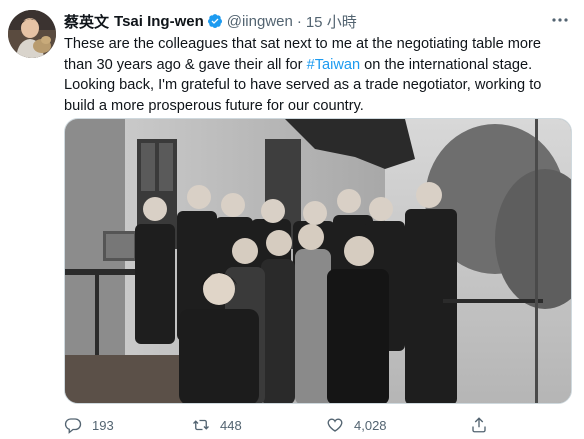 Image resolution: width=584 pixels, height=439 pixels. What do you see at coordinates (334, 65) in the screenshot?
I see `hashtag-link: #Taiwan` at bounding box center [334, 65].